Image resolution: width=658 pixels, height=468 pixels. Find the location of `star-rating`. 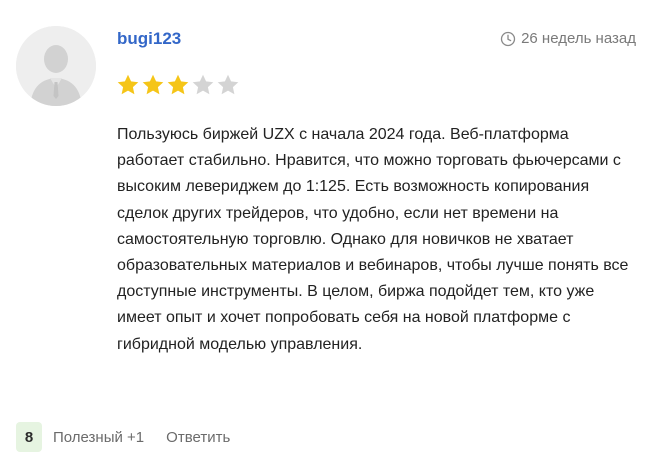

star-rating is located at coordinates (178, 85).